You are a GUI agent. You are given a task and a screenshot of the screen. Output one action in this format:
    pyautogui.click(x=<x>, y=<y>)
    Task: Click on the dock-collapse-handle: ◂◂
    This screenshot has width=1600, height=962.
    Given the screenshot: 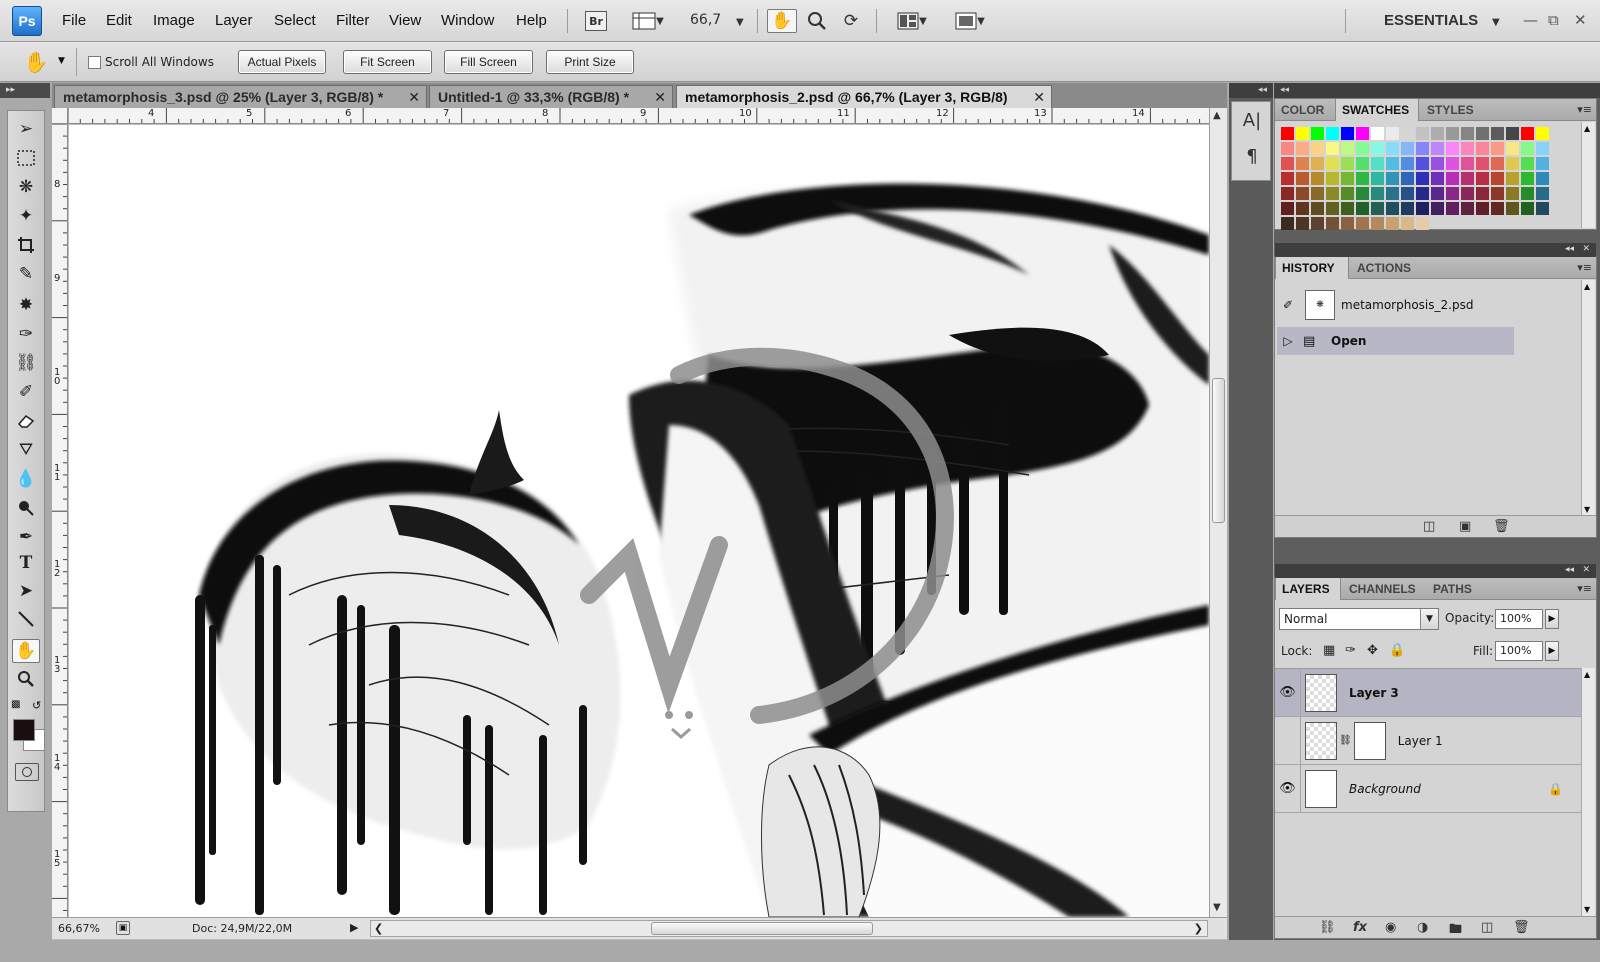 What is the action you would take?
    pyautogui.click(x=1251, y=90)
    